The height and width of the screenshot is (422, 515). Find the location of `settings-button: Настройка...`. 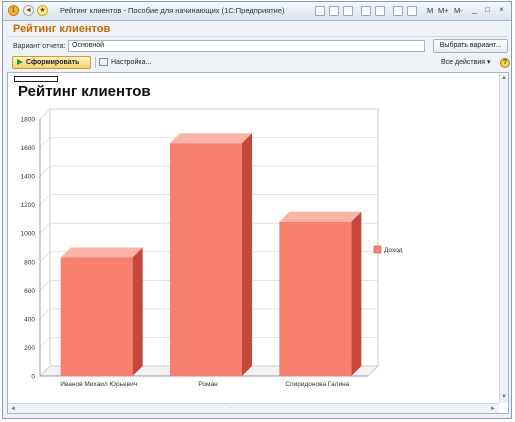

settings-button: Настройка... is located at coordinates (129, 62).